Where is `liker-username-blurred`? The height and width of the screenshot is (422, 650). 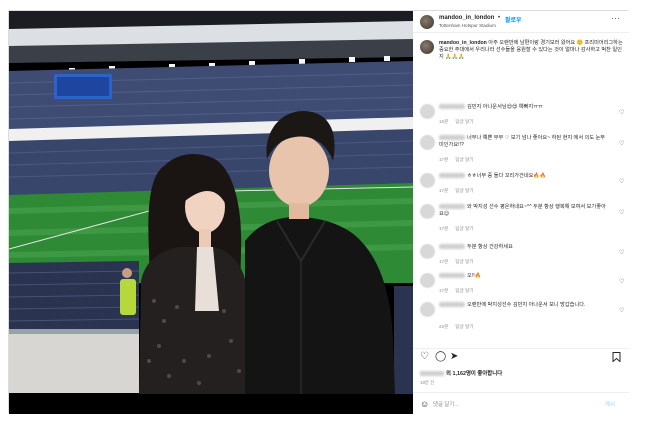 liker-username-blurred is located at coordinates (432, 374).